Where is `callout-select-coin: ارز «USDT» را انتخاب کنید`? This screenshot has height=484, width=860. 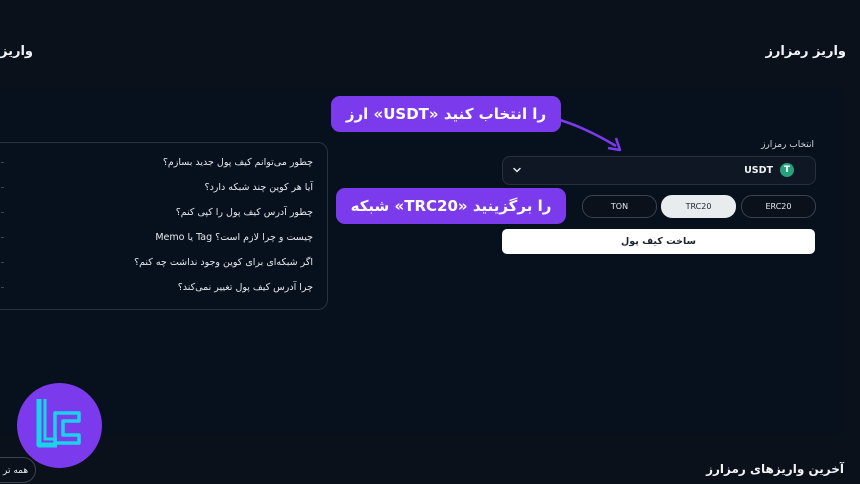
callout-select-coin: ارز «USDT» را انتخاب کنید is located at coordinates (446, 114).